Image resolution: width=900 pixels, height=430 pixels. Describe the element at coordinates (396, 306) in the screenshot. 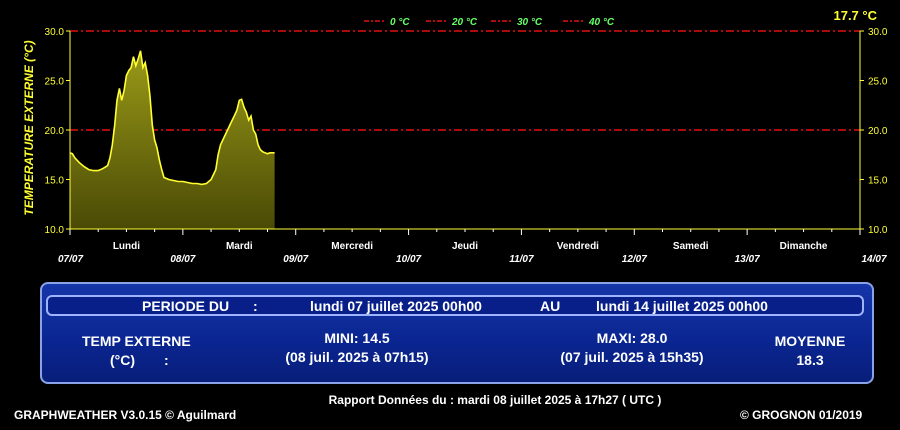

I see `period-start: lundi 07 juillet 2025 00h00` at that location.